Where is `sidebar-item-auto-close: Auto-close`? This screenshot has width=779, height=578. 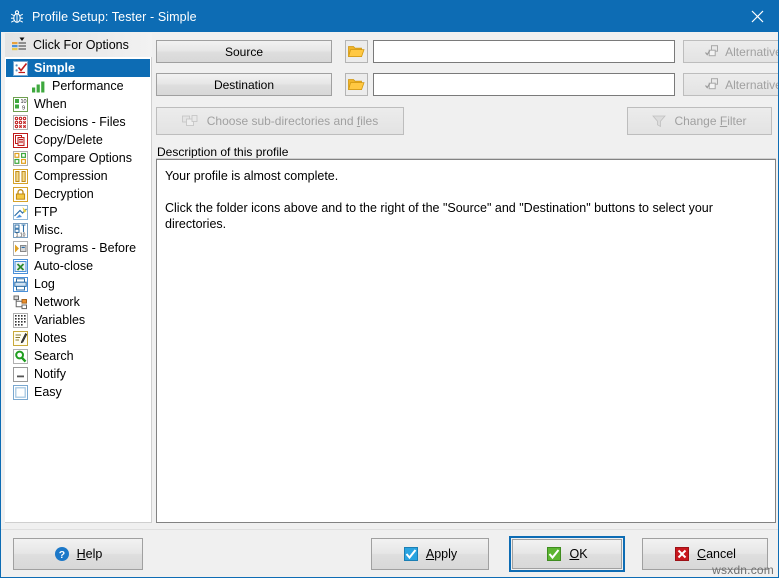 sidebar-item-auto-close: Auto-close is located at coordinates (78, 266).